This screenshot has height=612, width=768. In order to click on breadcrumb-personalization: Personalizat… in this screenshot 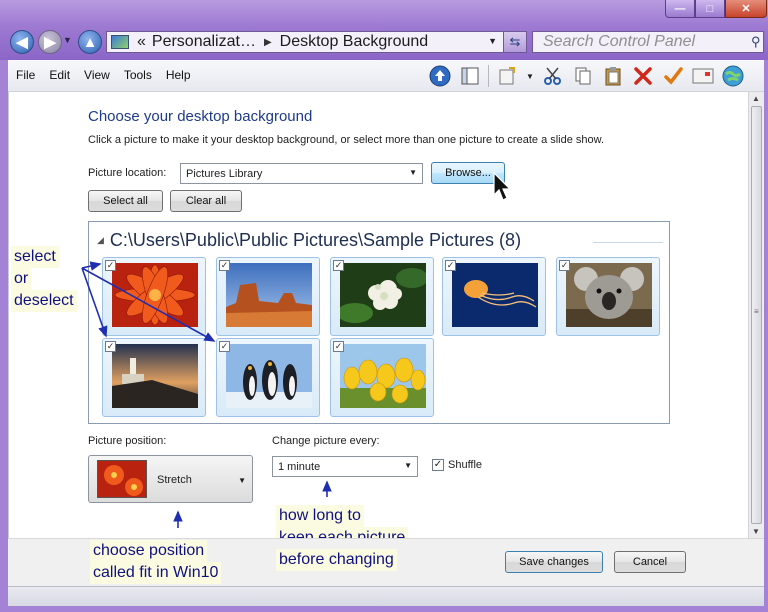, I will do `click(204, 42)`.